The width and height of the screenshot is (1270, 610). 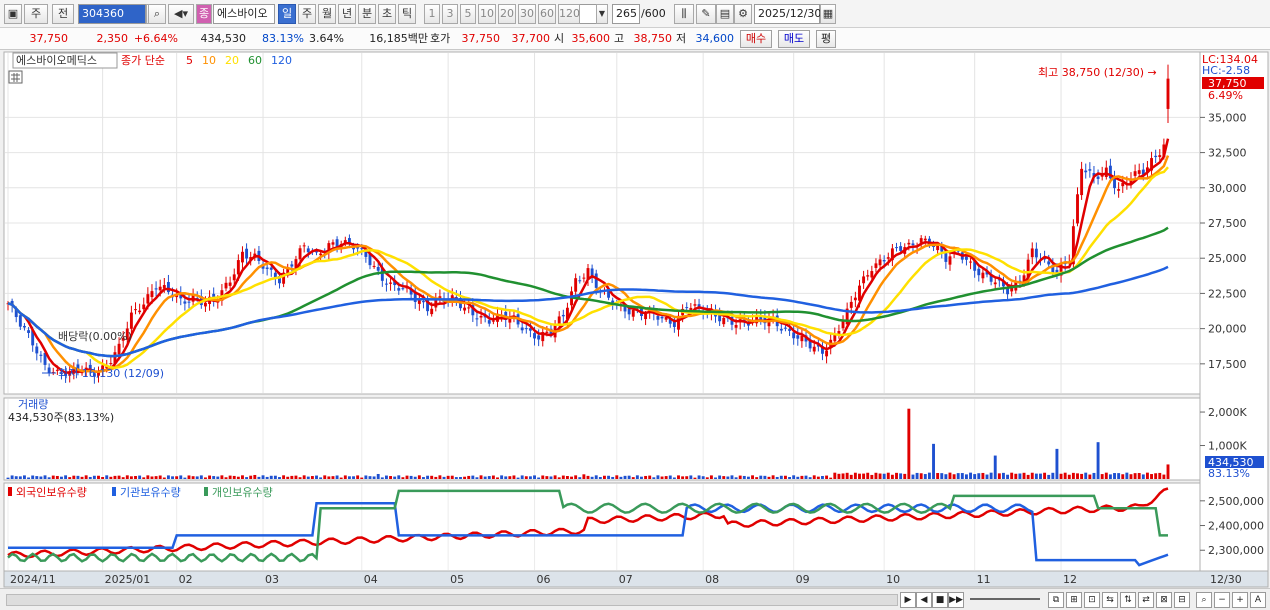 What do you see at coordinates (826, 39) in the screenshot?
I see `avg-button: 평` at bounding box center [826, 39].